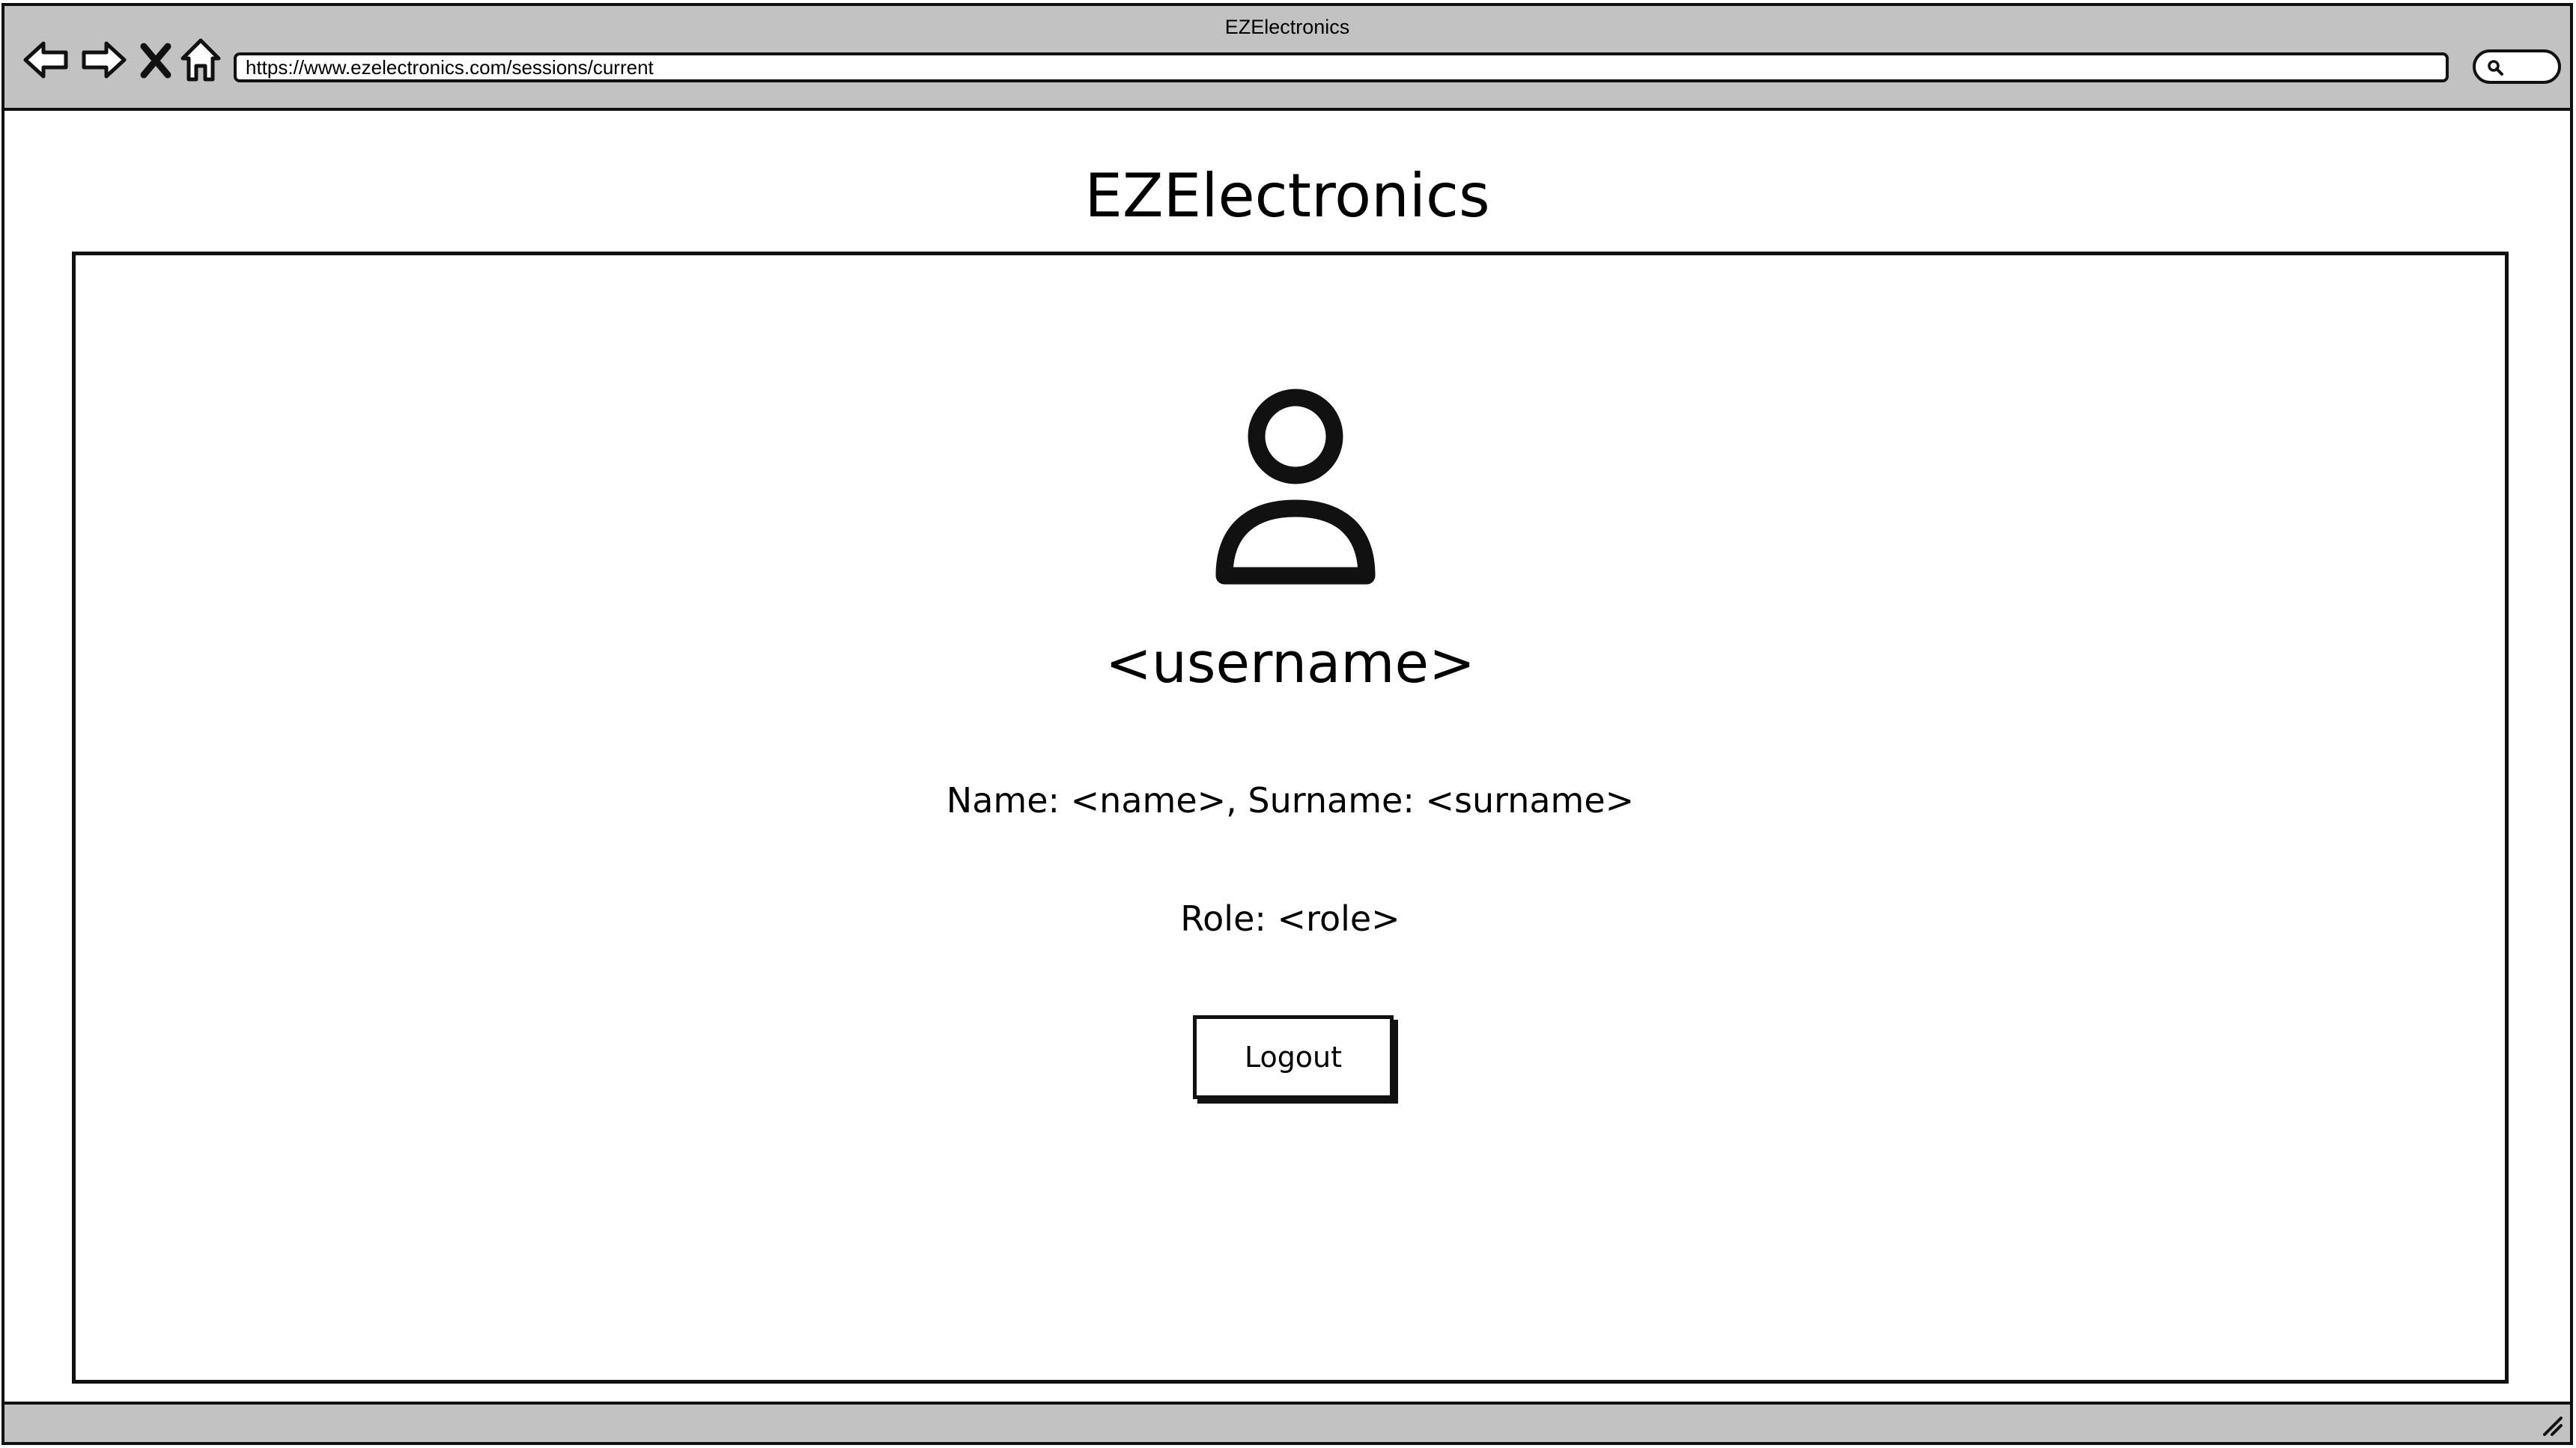  What do you see at coordinates (1290, 663) in the screenshot?
I see `username-heading: <username>` at bounding box center [1290, 663].